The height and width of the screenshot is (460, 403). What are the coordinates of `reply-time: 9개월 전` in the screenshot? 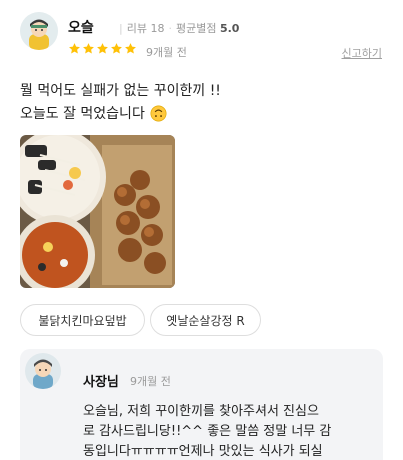 It's located at (150, 381).